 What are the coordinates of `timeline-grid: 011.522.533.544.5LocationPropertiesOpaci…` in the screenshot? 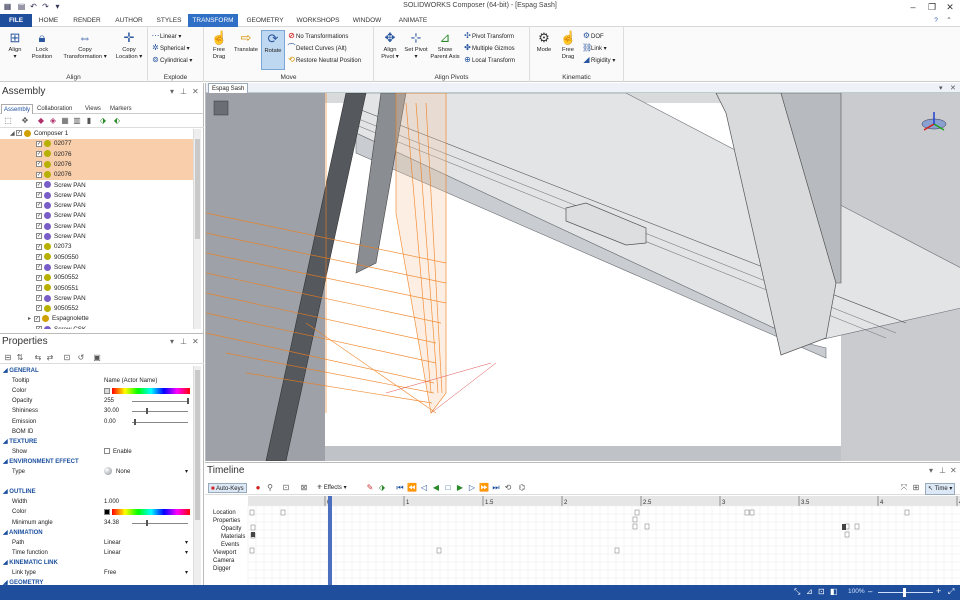 It's located at (582, 541).